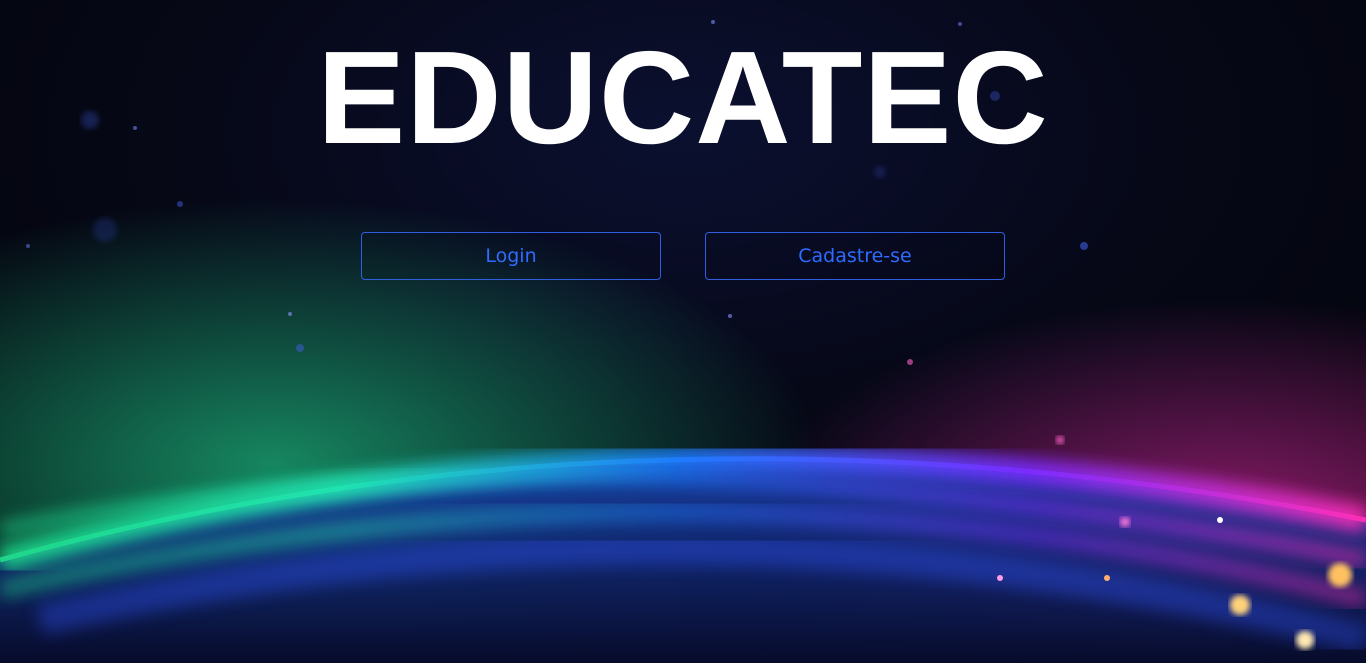 The height and width of the screenshot is (663, 1366). What do you see at coordinates (683, 97) in the screenshot?
I see `app-title: EDUCATEC` at bounding box center [683, 97].